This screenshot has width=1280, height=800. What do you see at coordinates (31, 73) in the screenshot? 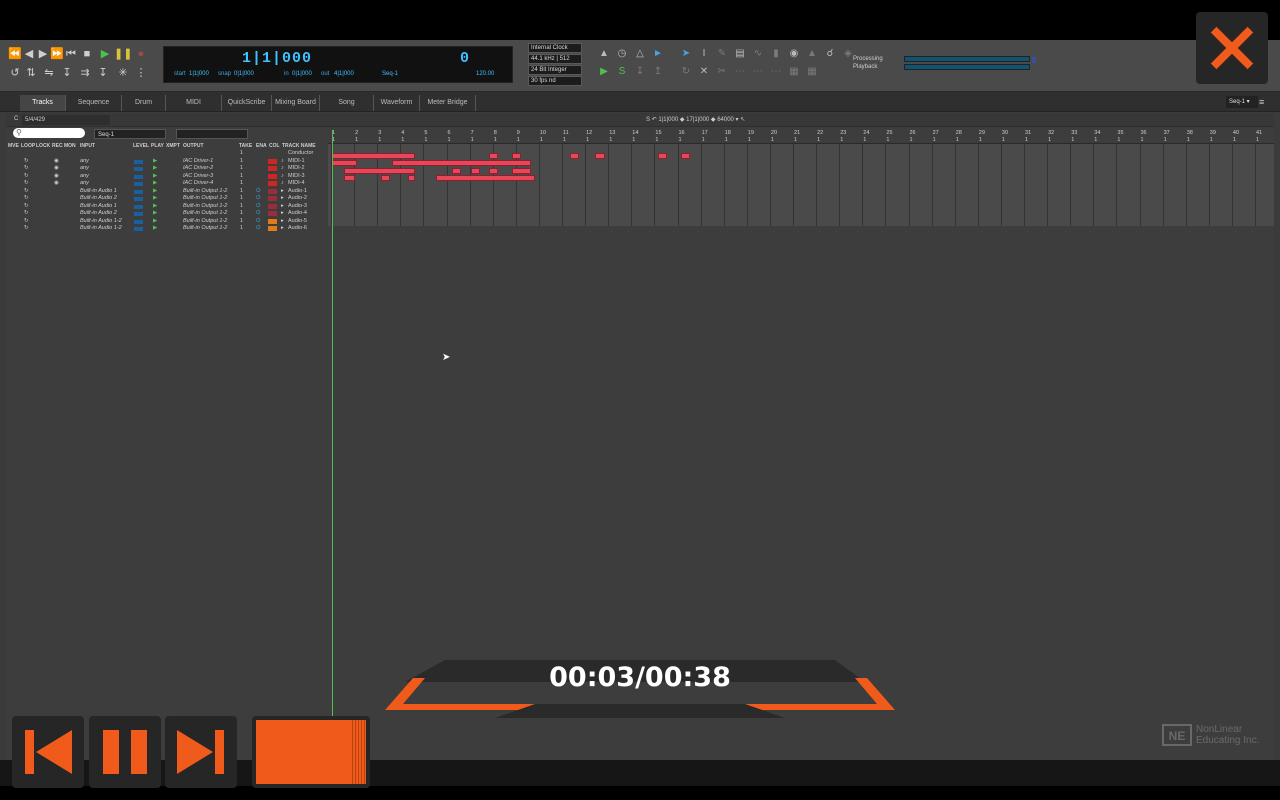
I see `memory-cycle-icon: ⇅` at bounding box center [31, 73].